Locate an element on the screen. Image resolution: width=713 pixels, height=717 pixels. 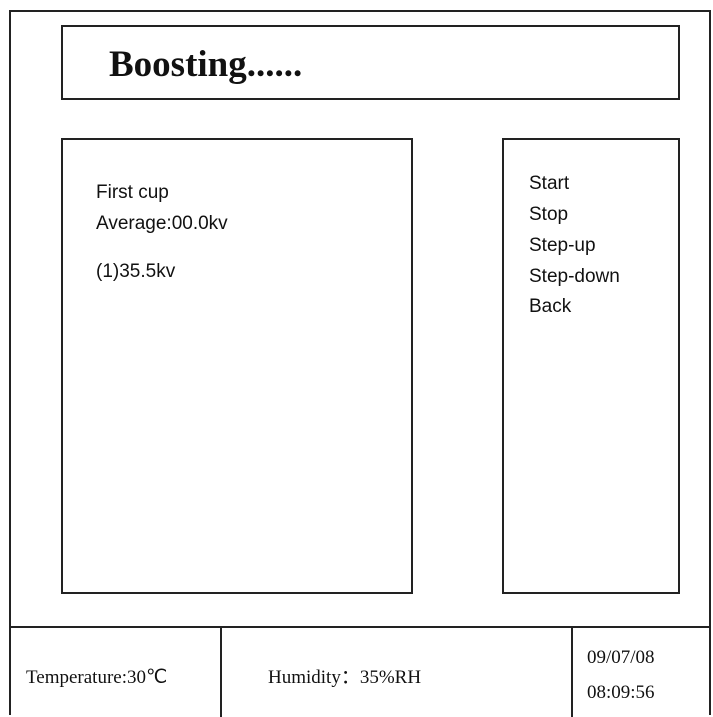
menu-item-step-down: Step-down is located at coordinates (574, 277).